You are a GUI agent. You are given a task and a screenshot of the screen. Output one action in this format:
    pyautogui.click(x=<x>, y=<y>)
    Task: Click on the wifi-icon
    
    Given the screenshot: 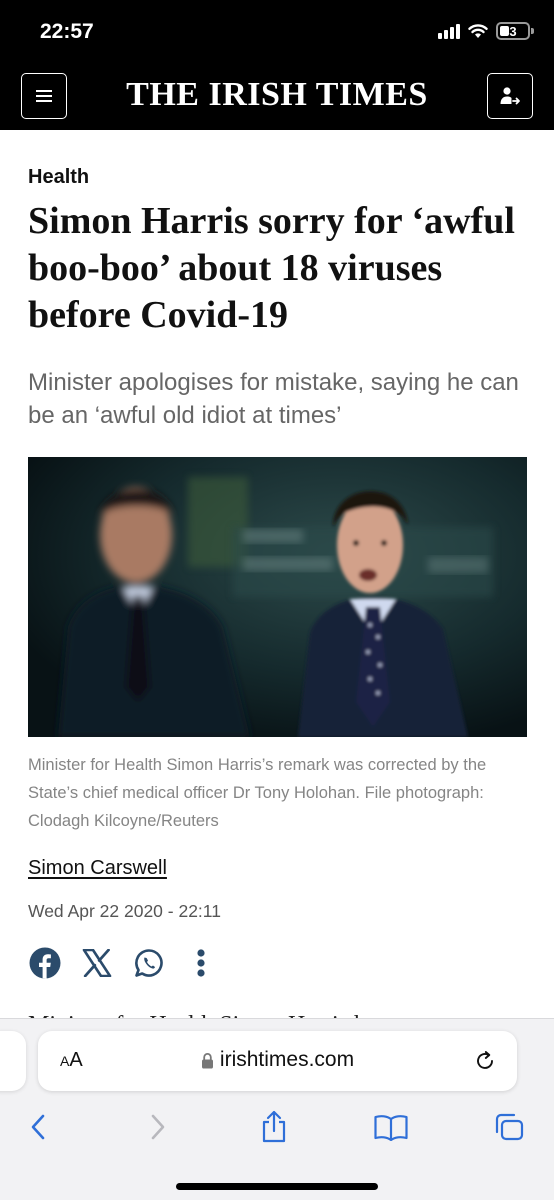 What is the action you would take?
    pyautogui.click(x=478, y=30)
    